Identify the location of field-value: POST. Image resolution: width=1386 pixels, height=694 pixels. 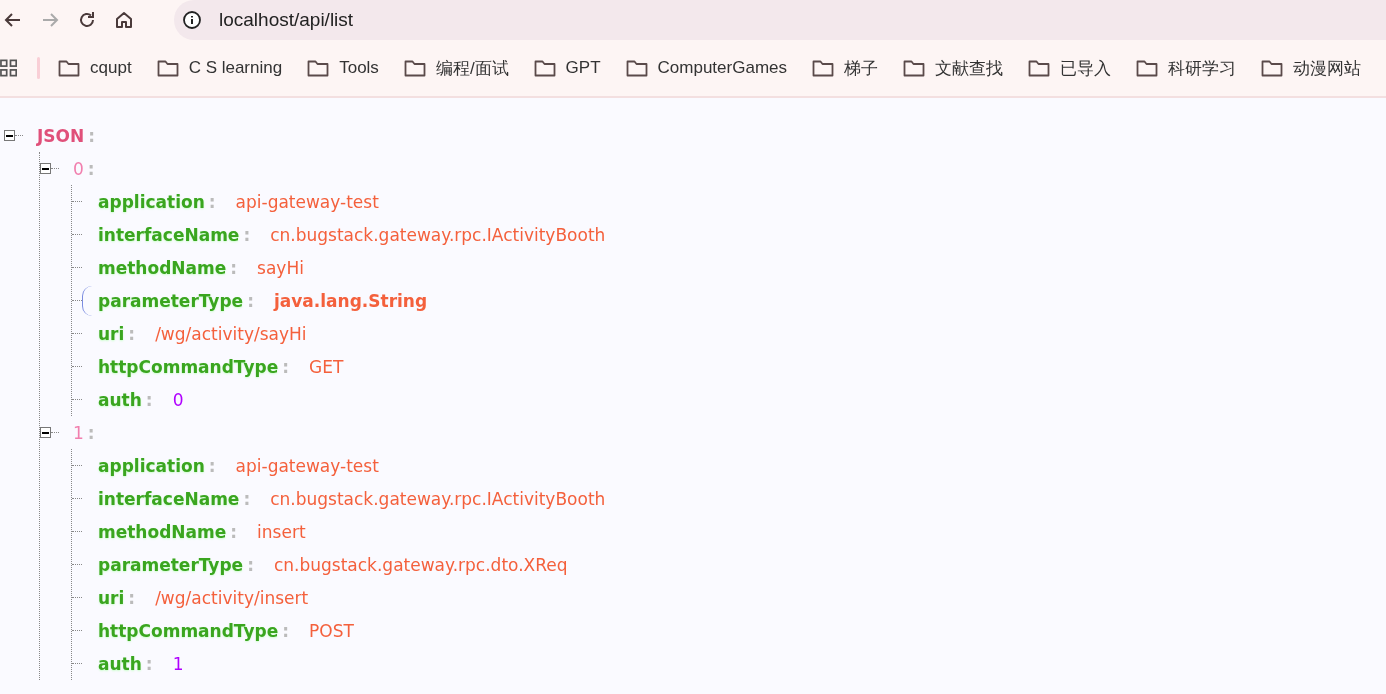
(331, 630).